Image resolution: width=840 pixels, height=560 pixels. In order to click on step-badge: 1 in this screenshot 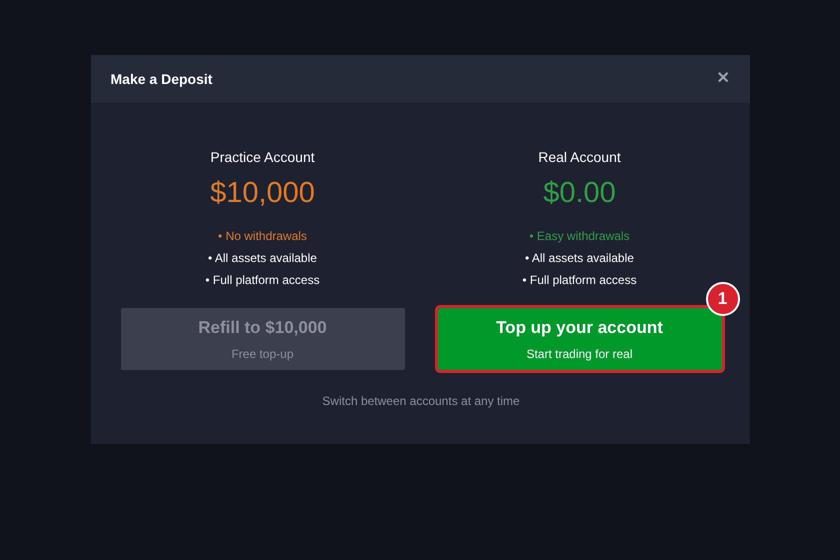, I will do `click(723, 299)`.